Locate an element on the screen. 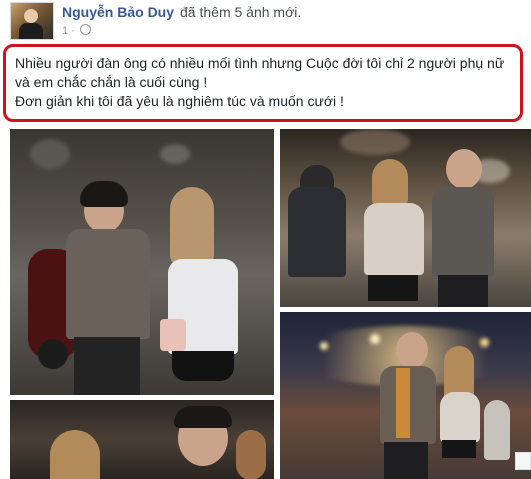 The image size is (531, 479). person-jacket is located at coordinates (317, 232).